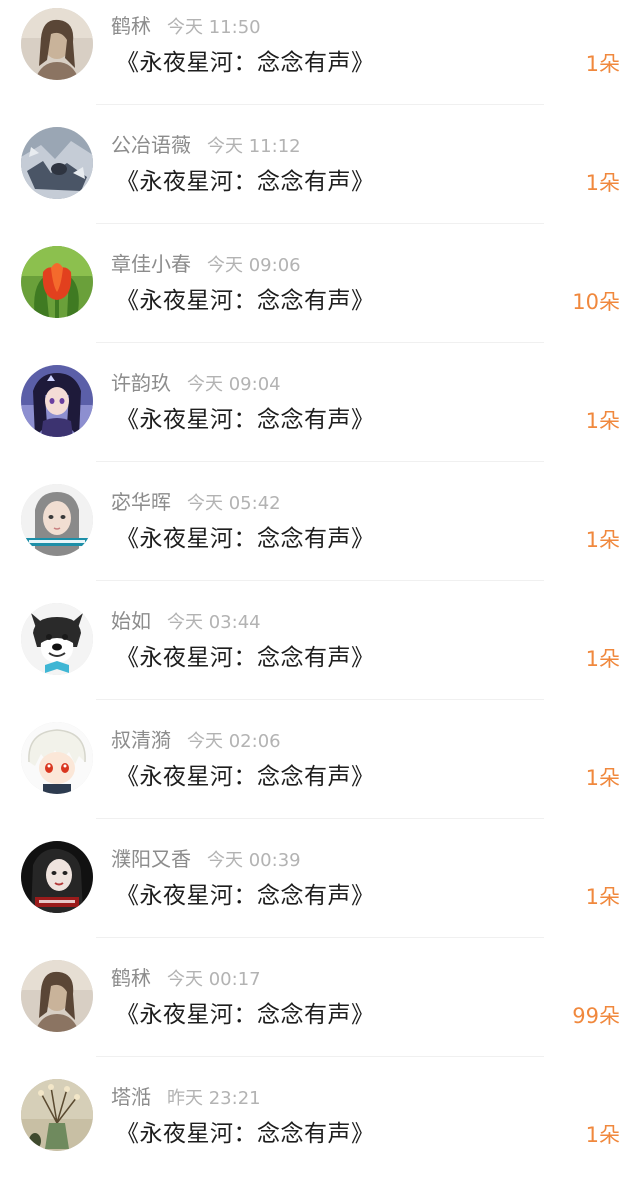  What do you see at coordinates (234, 384) in the screenshot?
I see `timestamp: 今天 09:04` at bounding box center [234, 384].